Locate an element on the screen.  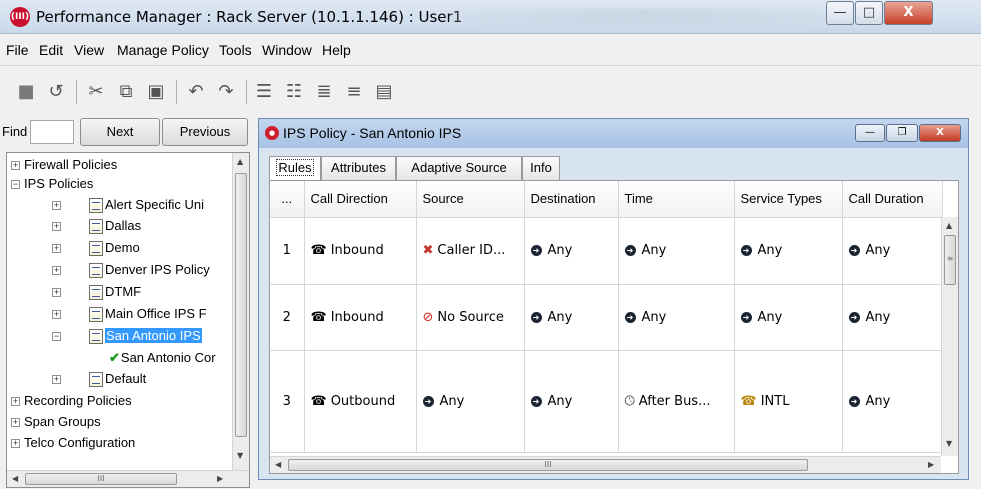
previous-button: Previous is located at coordinates (205, 132).